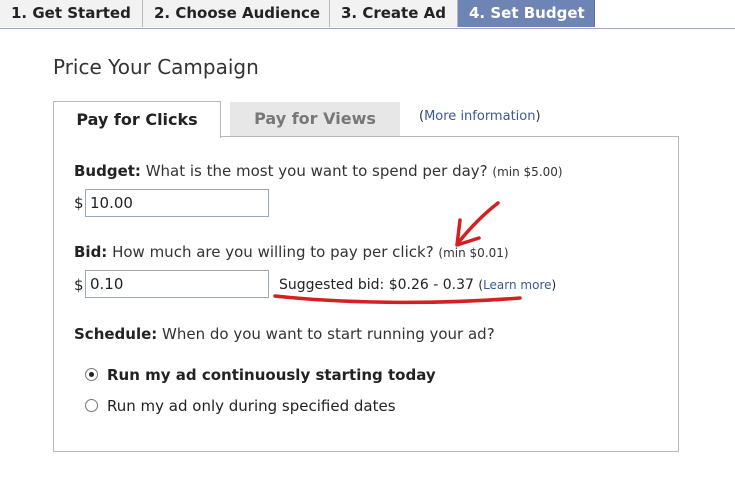  I want to click on page-title: Price Your Campaign, so click(156, 67).